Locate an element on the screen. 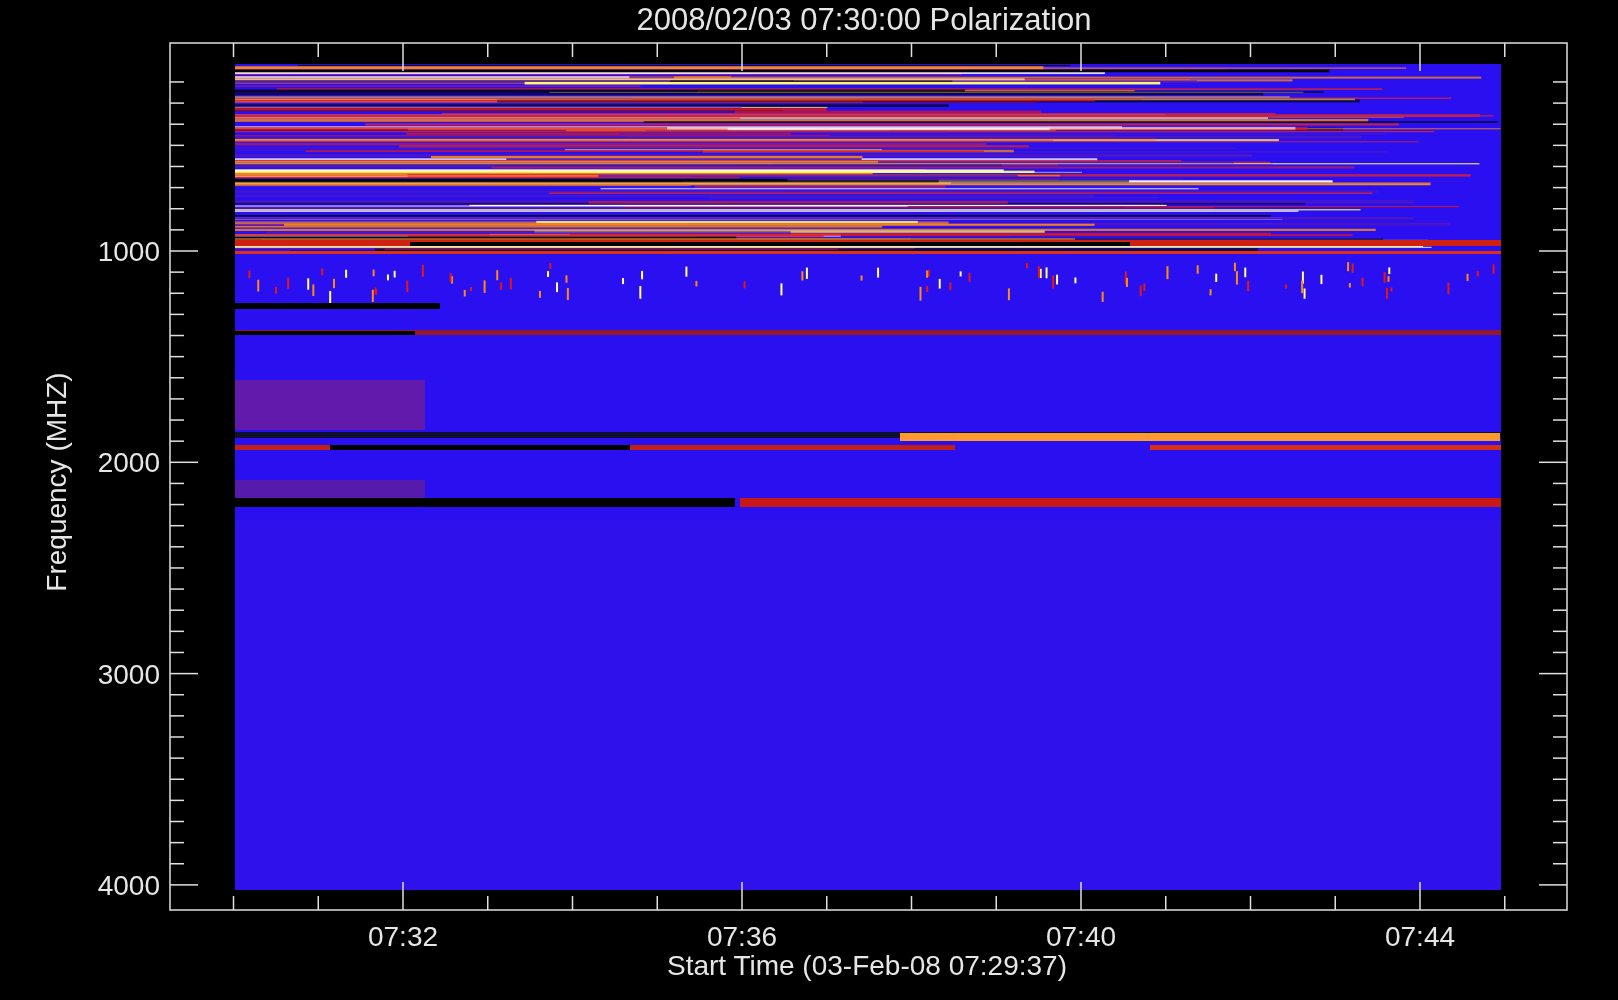 This screenshot has width=1618, height=1000. tick-label: 4000 is located at coordinates (128, 885).